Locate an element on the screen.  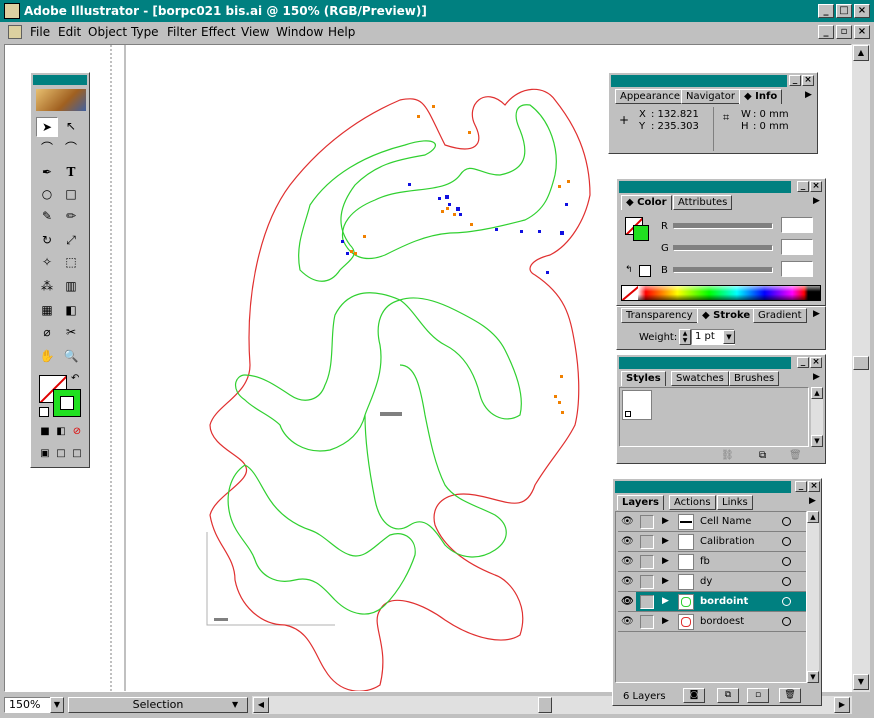
tab-actions: Actions is located at coordinates (692, 502).